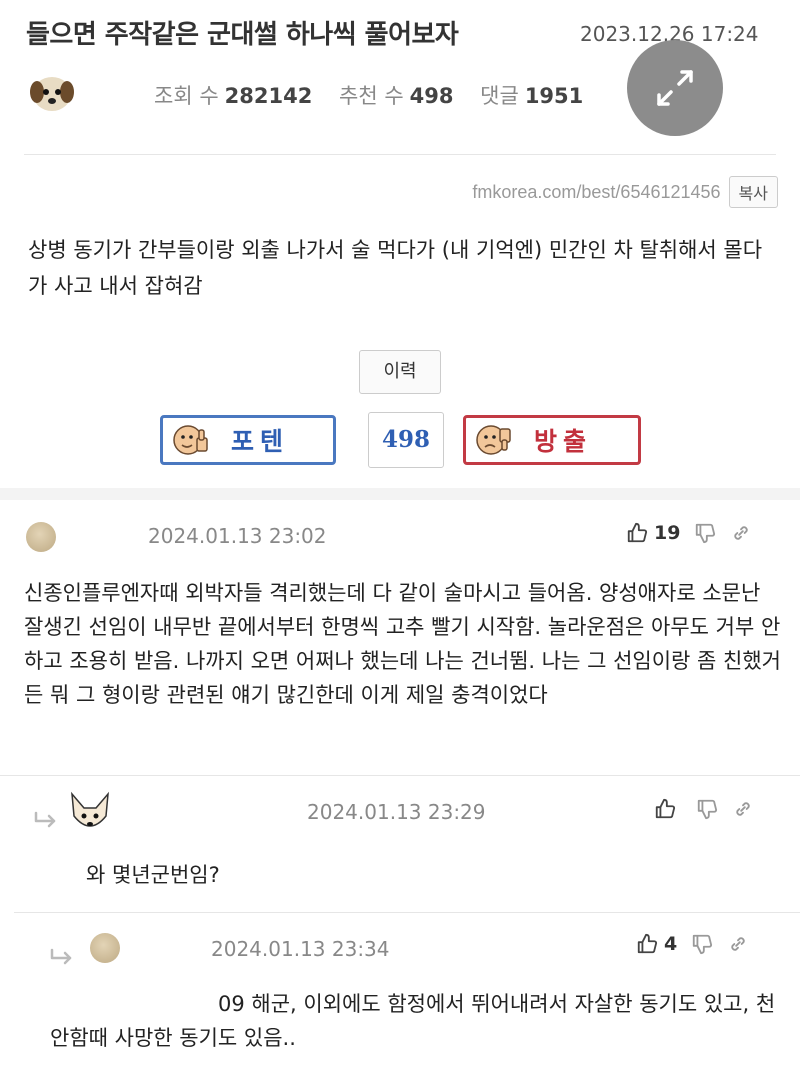 This screenshot has height=1075, width=800. Describe the element at coordinates (400, 372) in the screenshot. I see `history-button: 이력` at that location.